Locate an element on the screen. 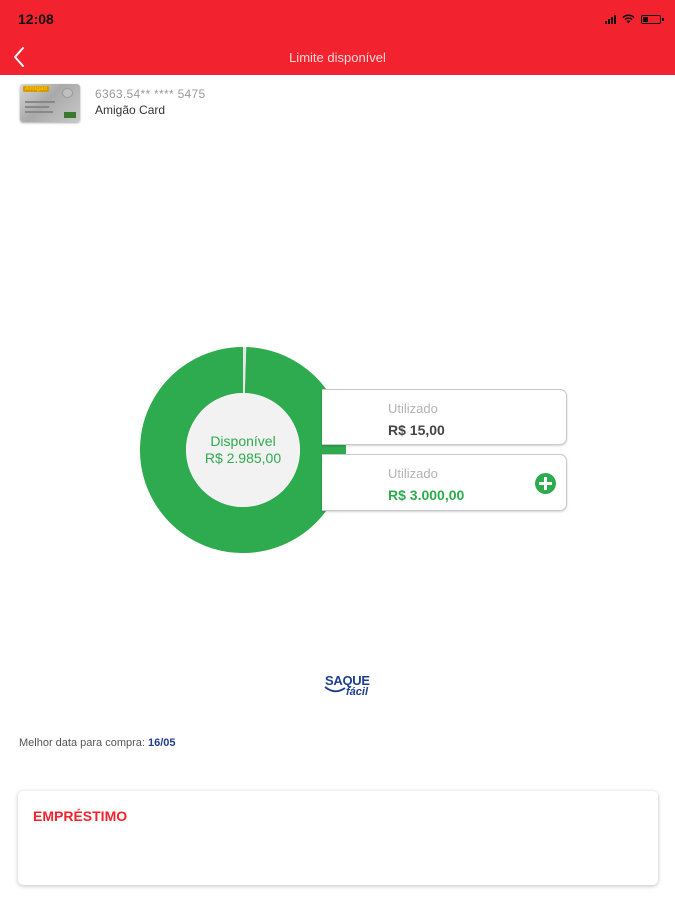 The height and width of the screenshot is (900, 675). donut-center-label: Disponível R$ 2.985,00 is located at coordinates (243, 450).